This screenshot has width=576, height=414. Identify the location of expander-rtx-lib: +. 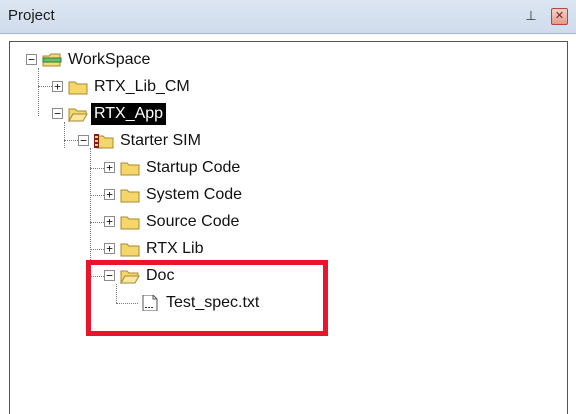
(109, 248).